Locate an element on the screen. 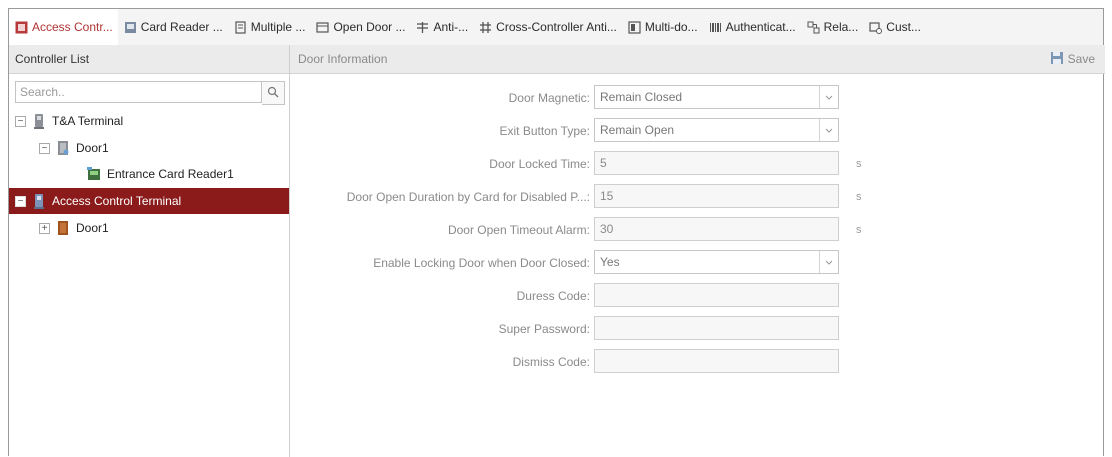 Image resolution: width=1112 pixels, height=457 pixels. dismiss-code-row: Dismiss Code: is located at coordinates (697, 362).